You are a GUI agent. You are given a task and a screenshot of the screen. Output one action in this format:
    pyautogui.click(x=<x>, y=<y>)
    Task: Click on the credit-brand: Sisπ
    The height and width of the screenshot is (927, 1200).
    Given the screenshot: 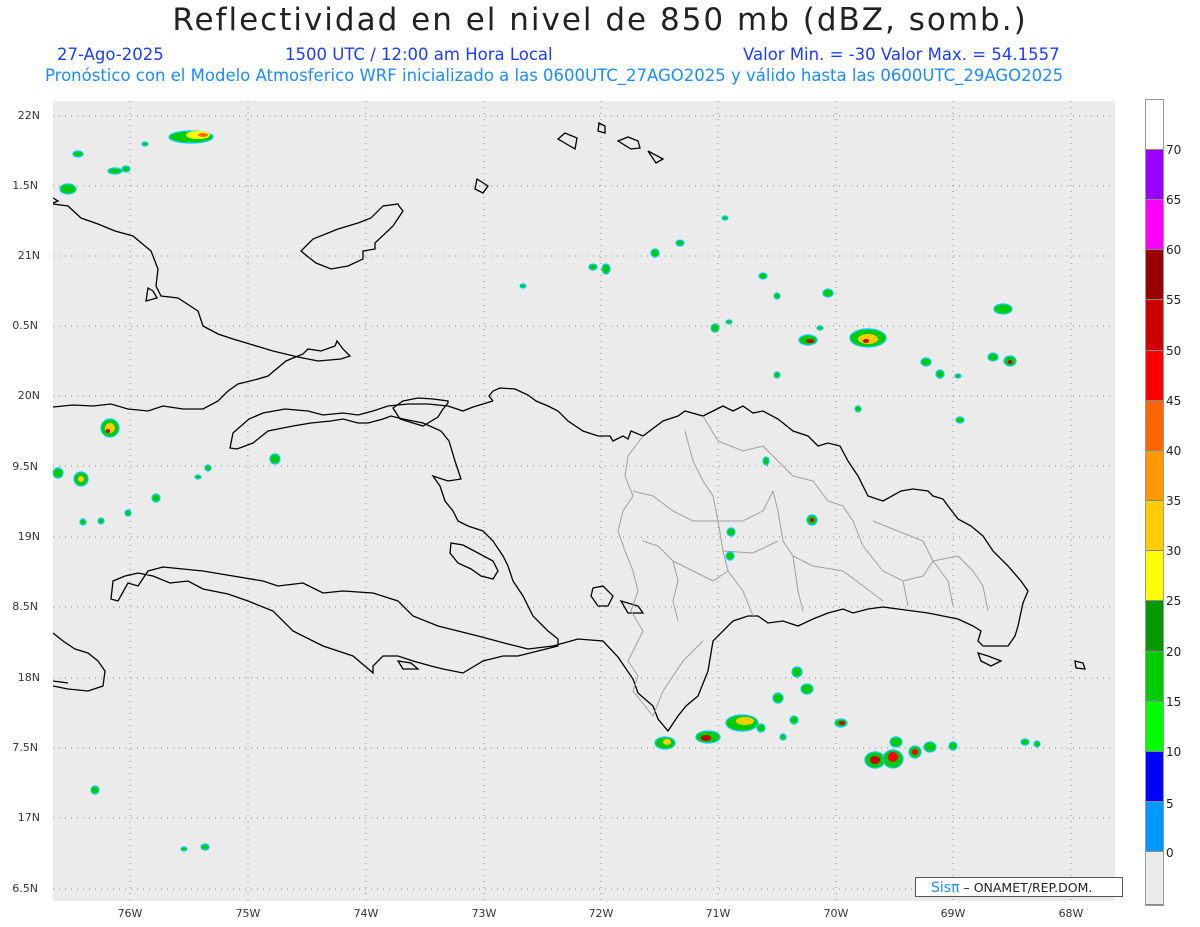 What is the action you would take?
    pyautogui.click(x=945, y=888)
    